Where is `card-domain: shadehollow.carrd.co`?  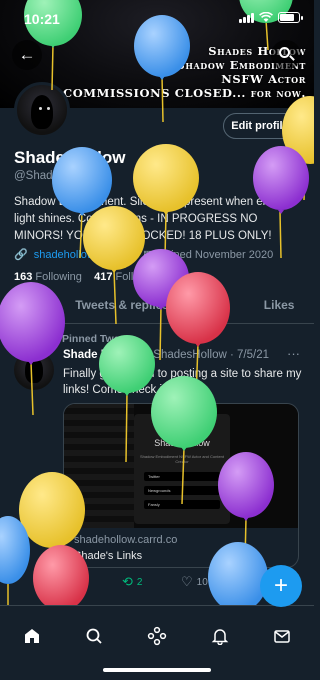
card-domain: shadehollow.carrd.co is located at coordinates (126, 540).